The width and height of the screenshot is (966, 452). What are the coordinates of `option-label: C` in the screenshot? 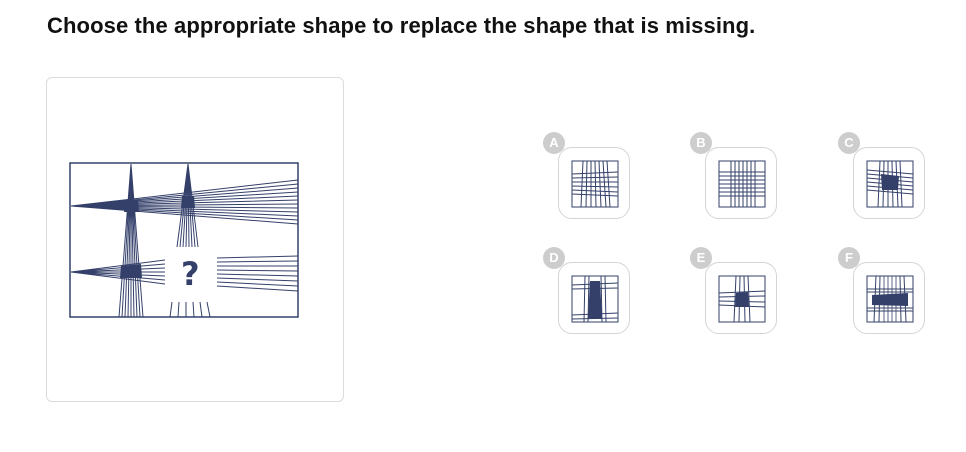 It's located at (849, 143).